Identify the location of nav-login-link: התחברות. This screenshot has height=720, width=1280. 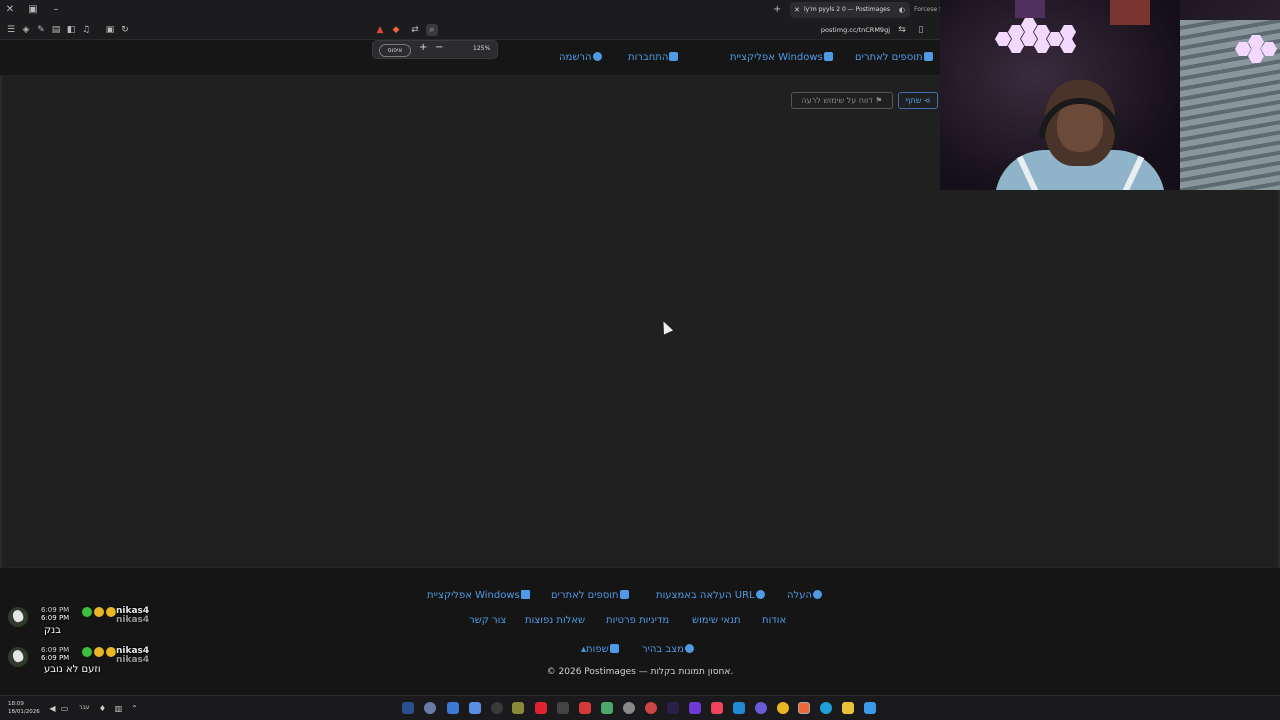
(653, 57).